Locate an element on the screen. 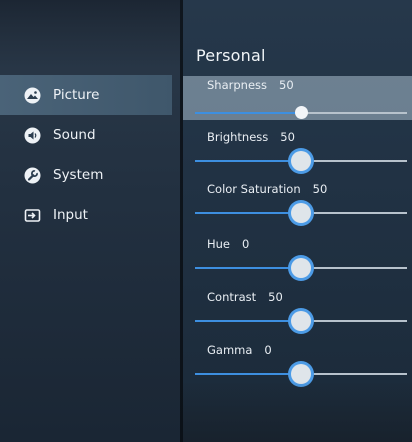  panel-title: Personal is located at coordinates (231, 55).